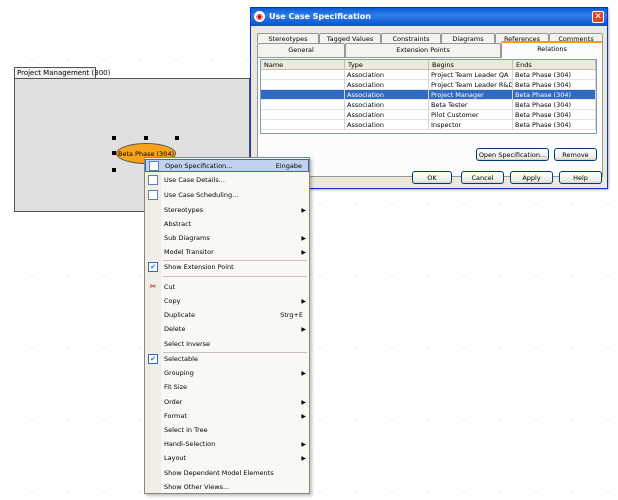 This screenshot has height=500, width=618. I want to click on menu-item-show-dependent-model-elements: Show Dependent Model Elements, so click(227, 473).